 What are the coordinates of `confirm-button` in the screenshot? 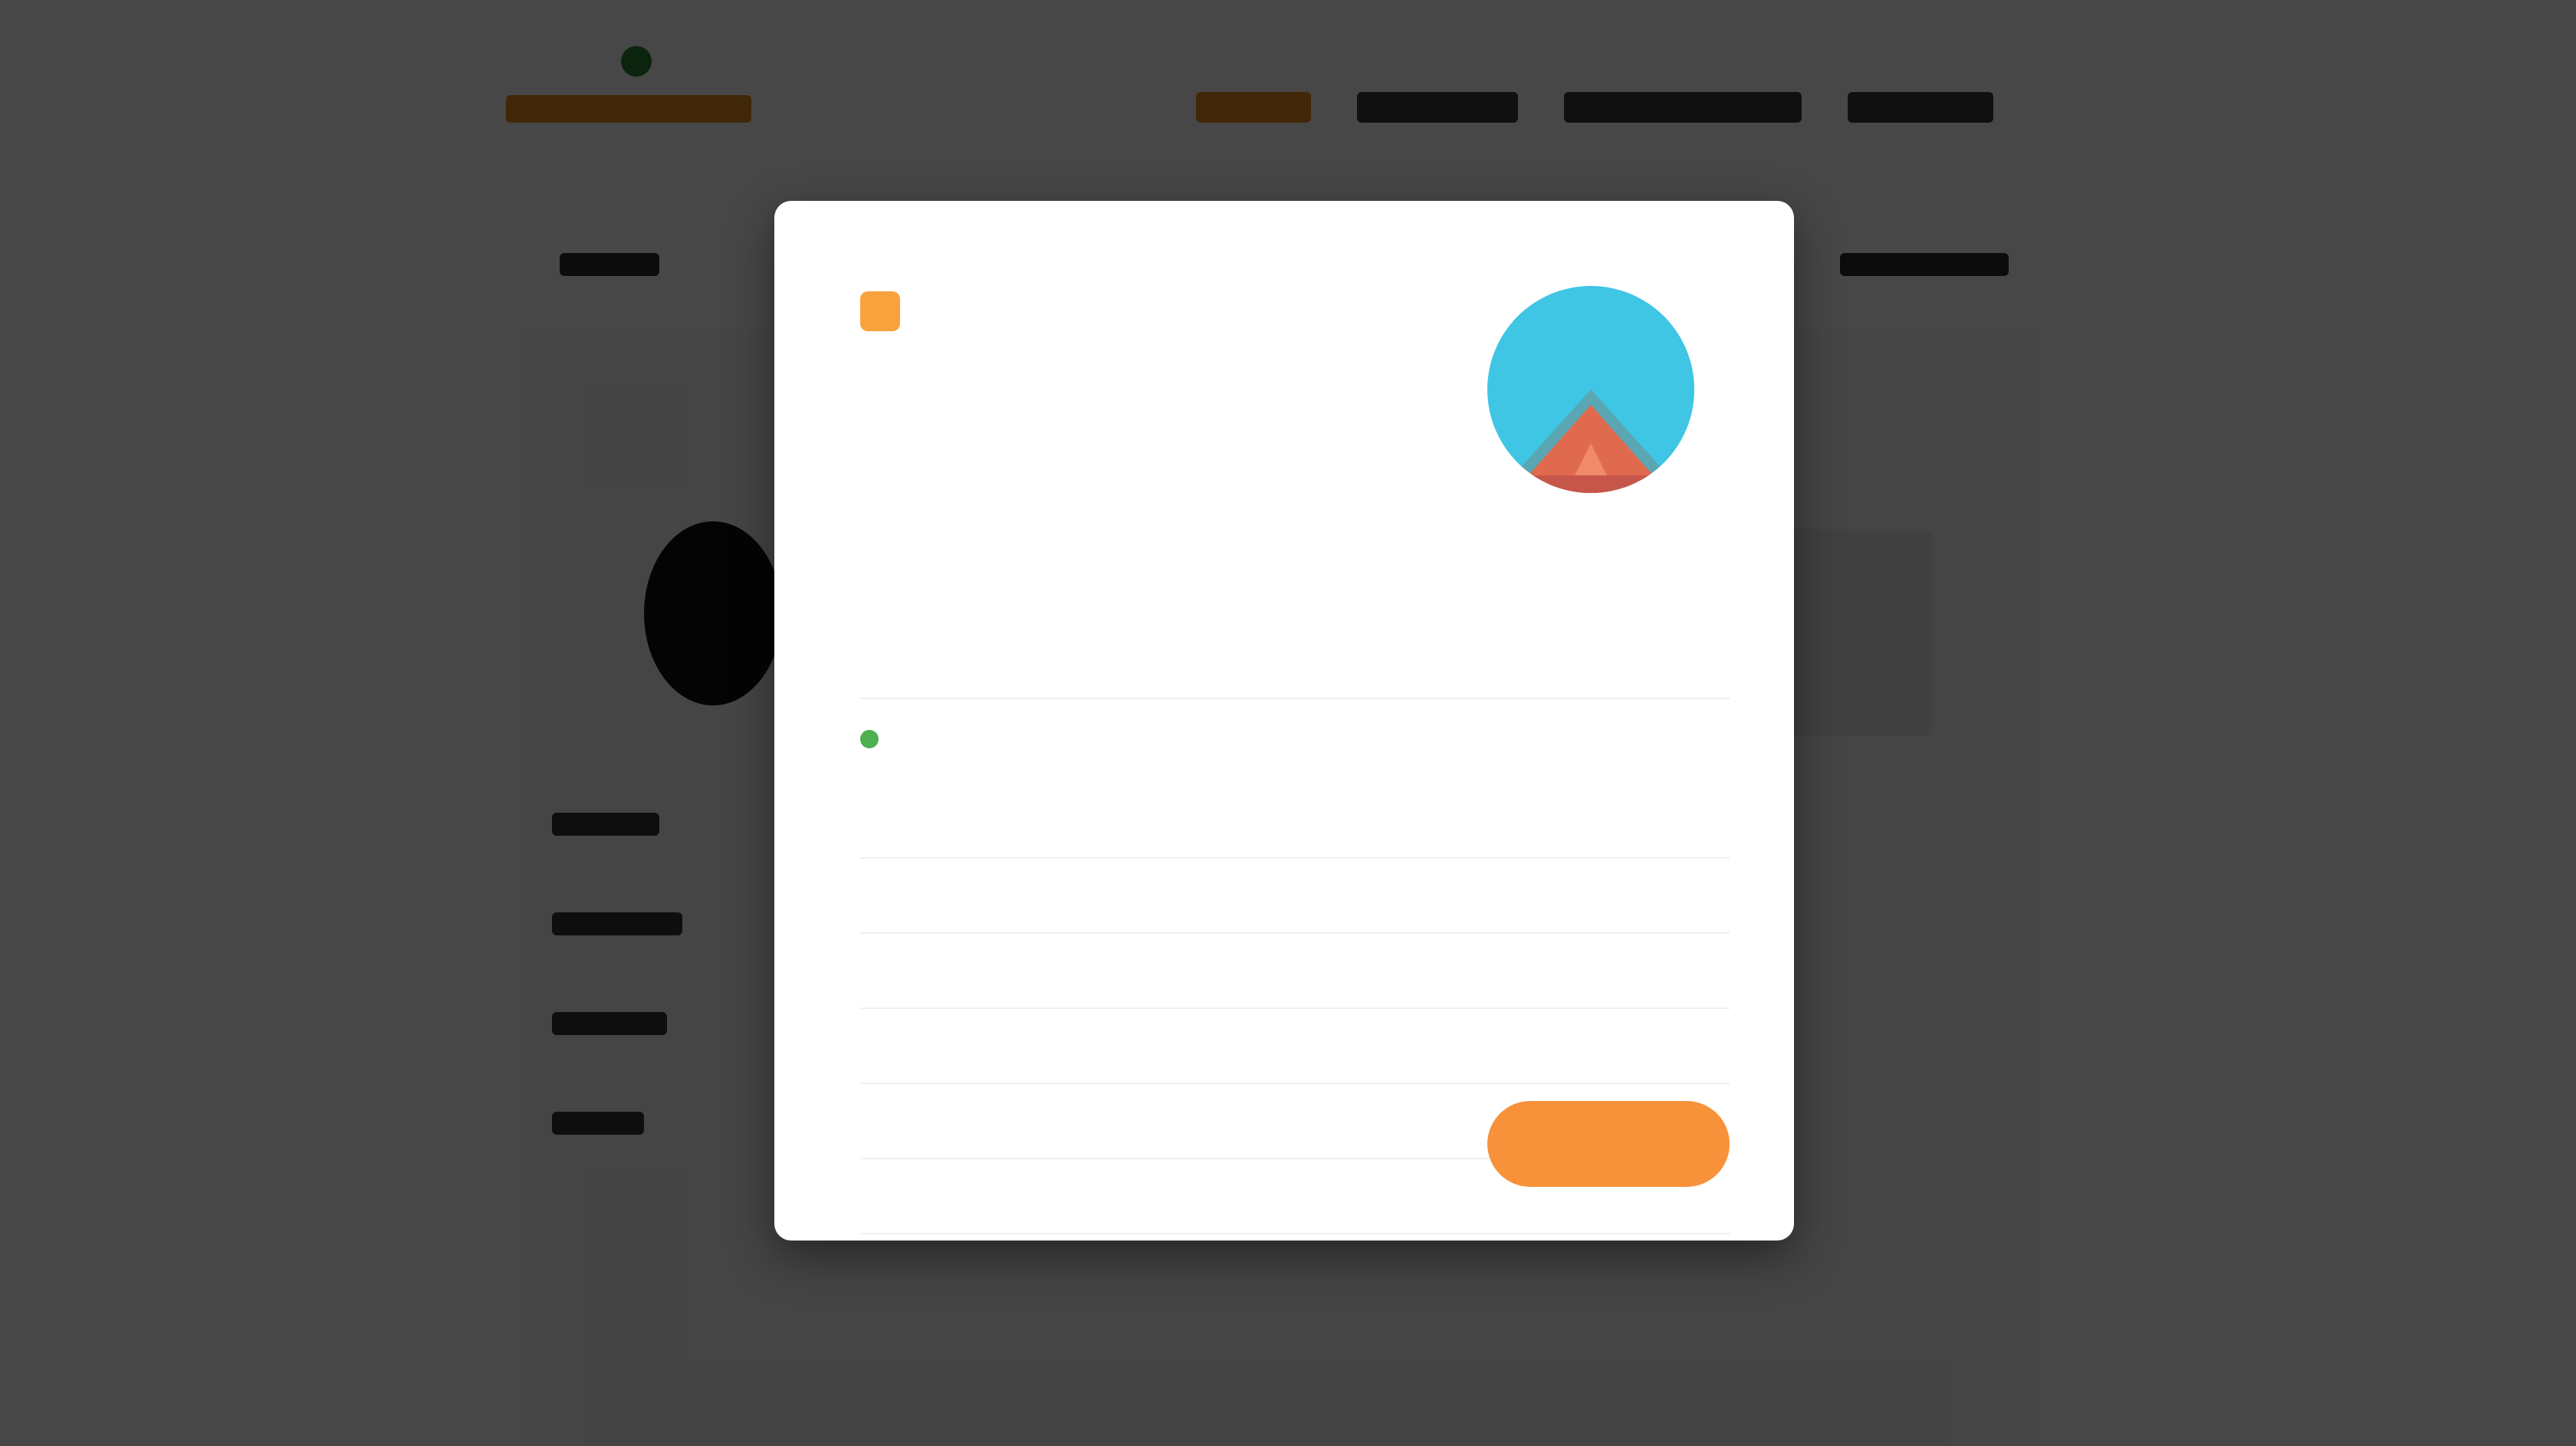 It's located at (1608, 1144).